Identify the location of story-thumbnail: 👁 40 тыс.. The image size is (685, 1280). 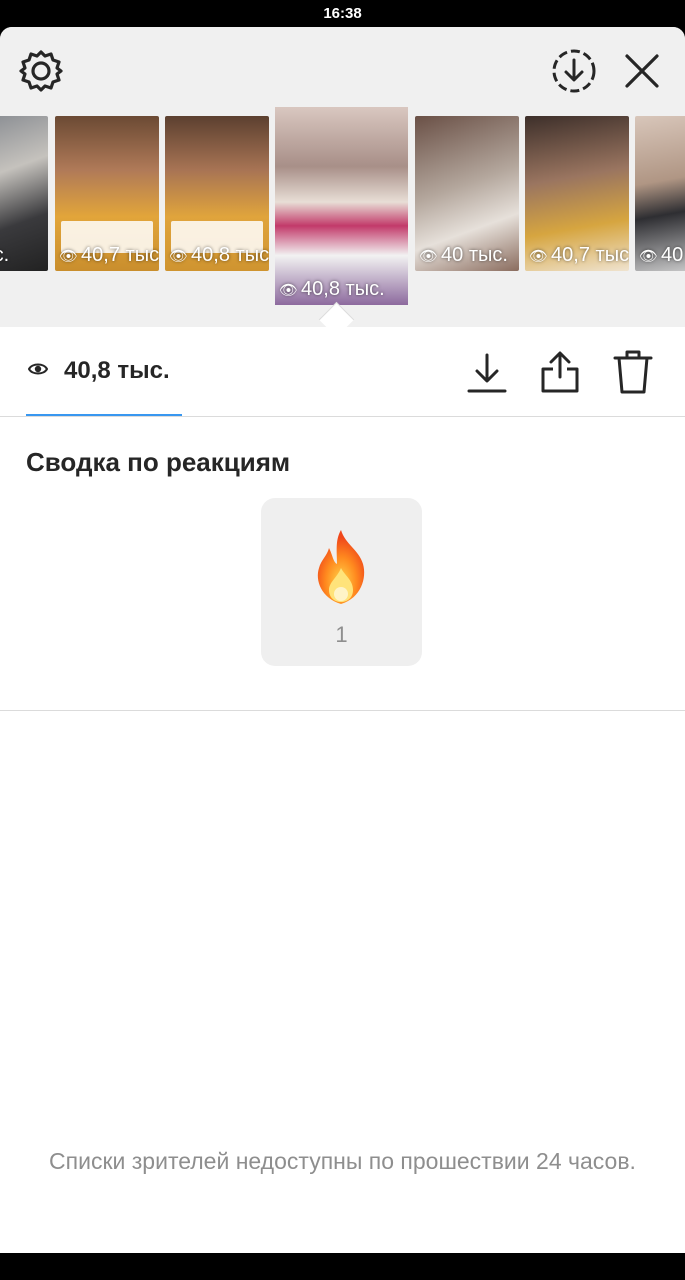
(467, 193).